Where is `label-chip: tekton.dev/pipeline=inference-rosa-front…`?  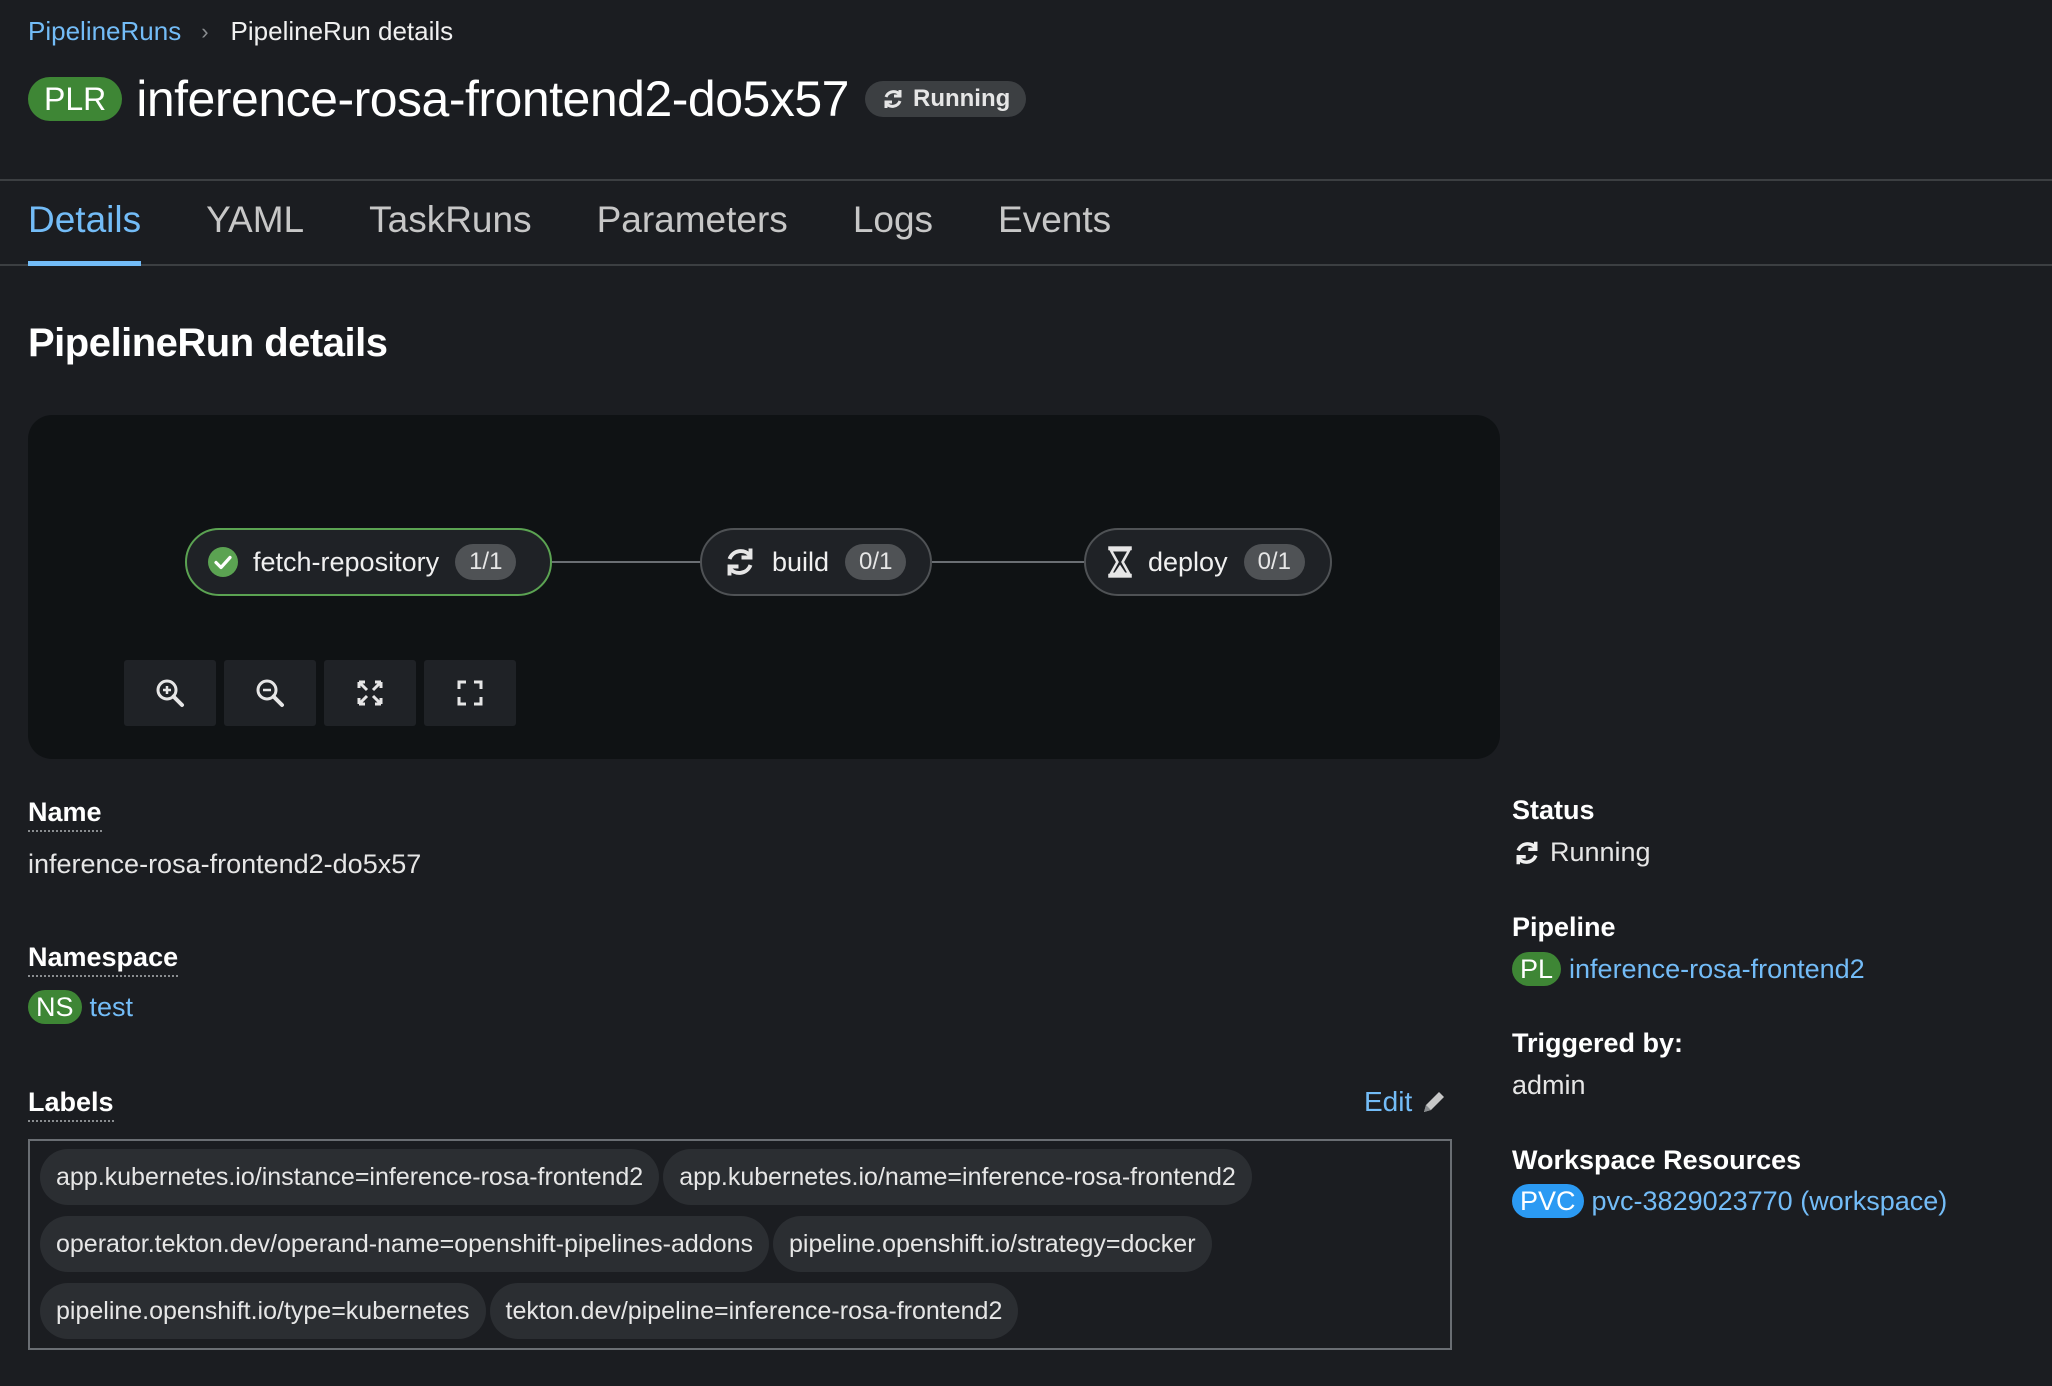 label-chip: tekton.dev/pipeline=inference-rosa-front… is located at coordinates (754, 1311).